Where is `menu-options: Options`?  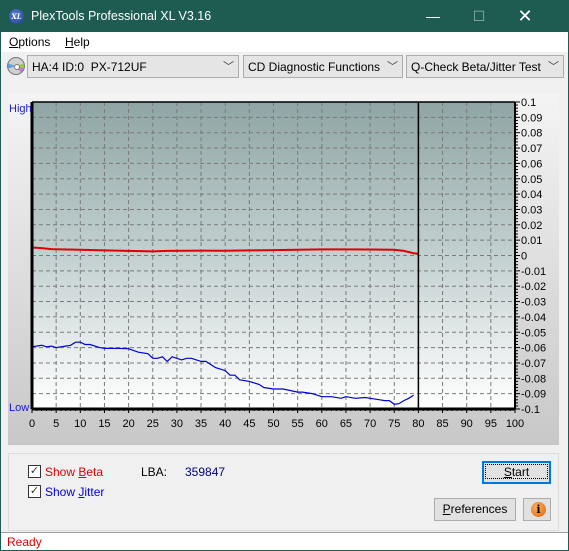
menu-options: Options is located at coordinates (29, 42).